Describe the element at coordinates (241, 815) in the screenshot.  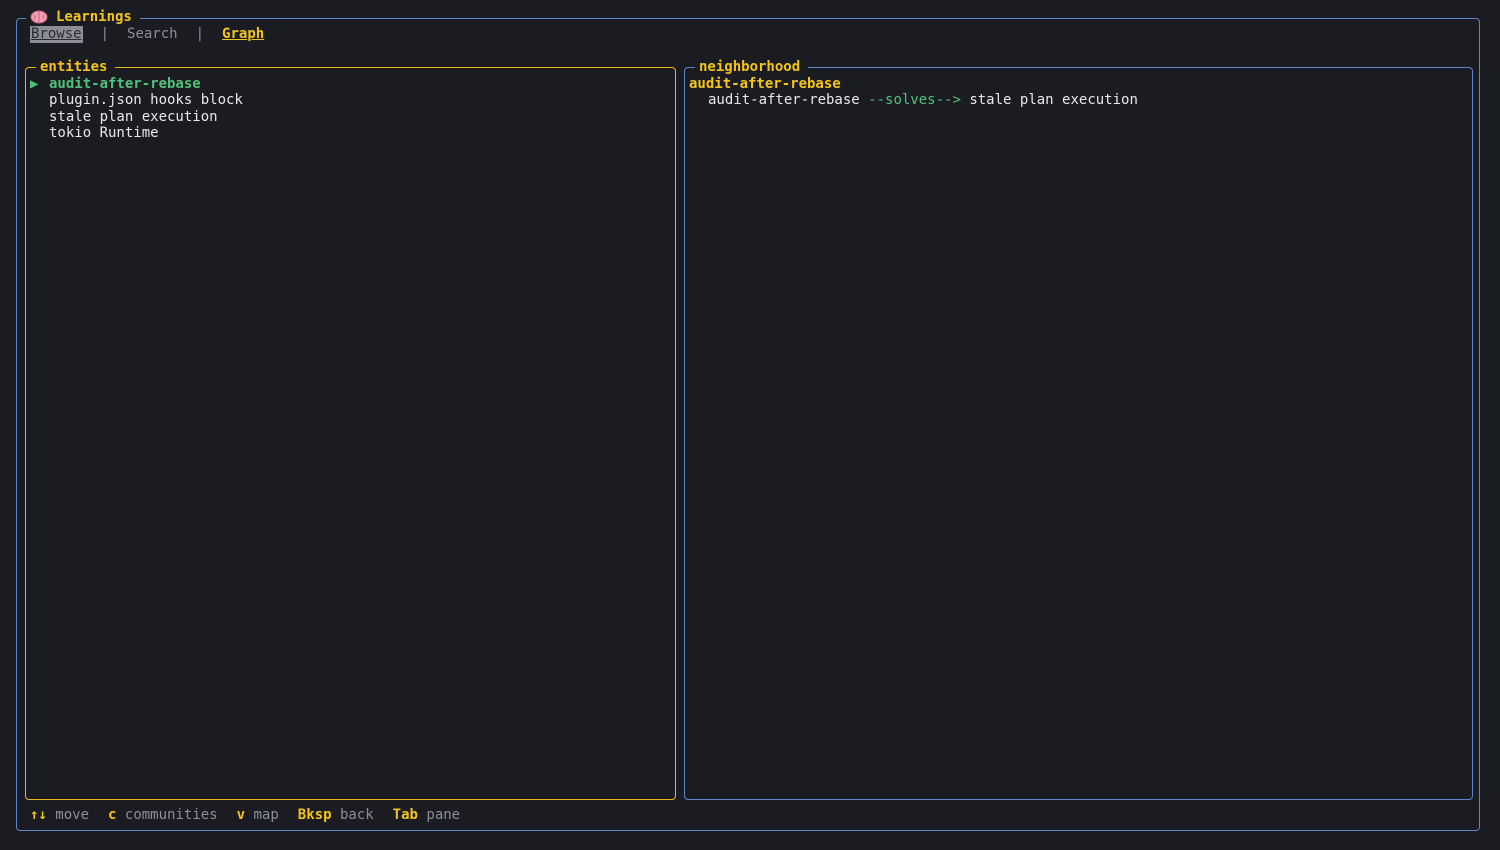
I see `hint-key: v` at that location.